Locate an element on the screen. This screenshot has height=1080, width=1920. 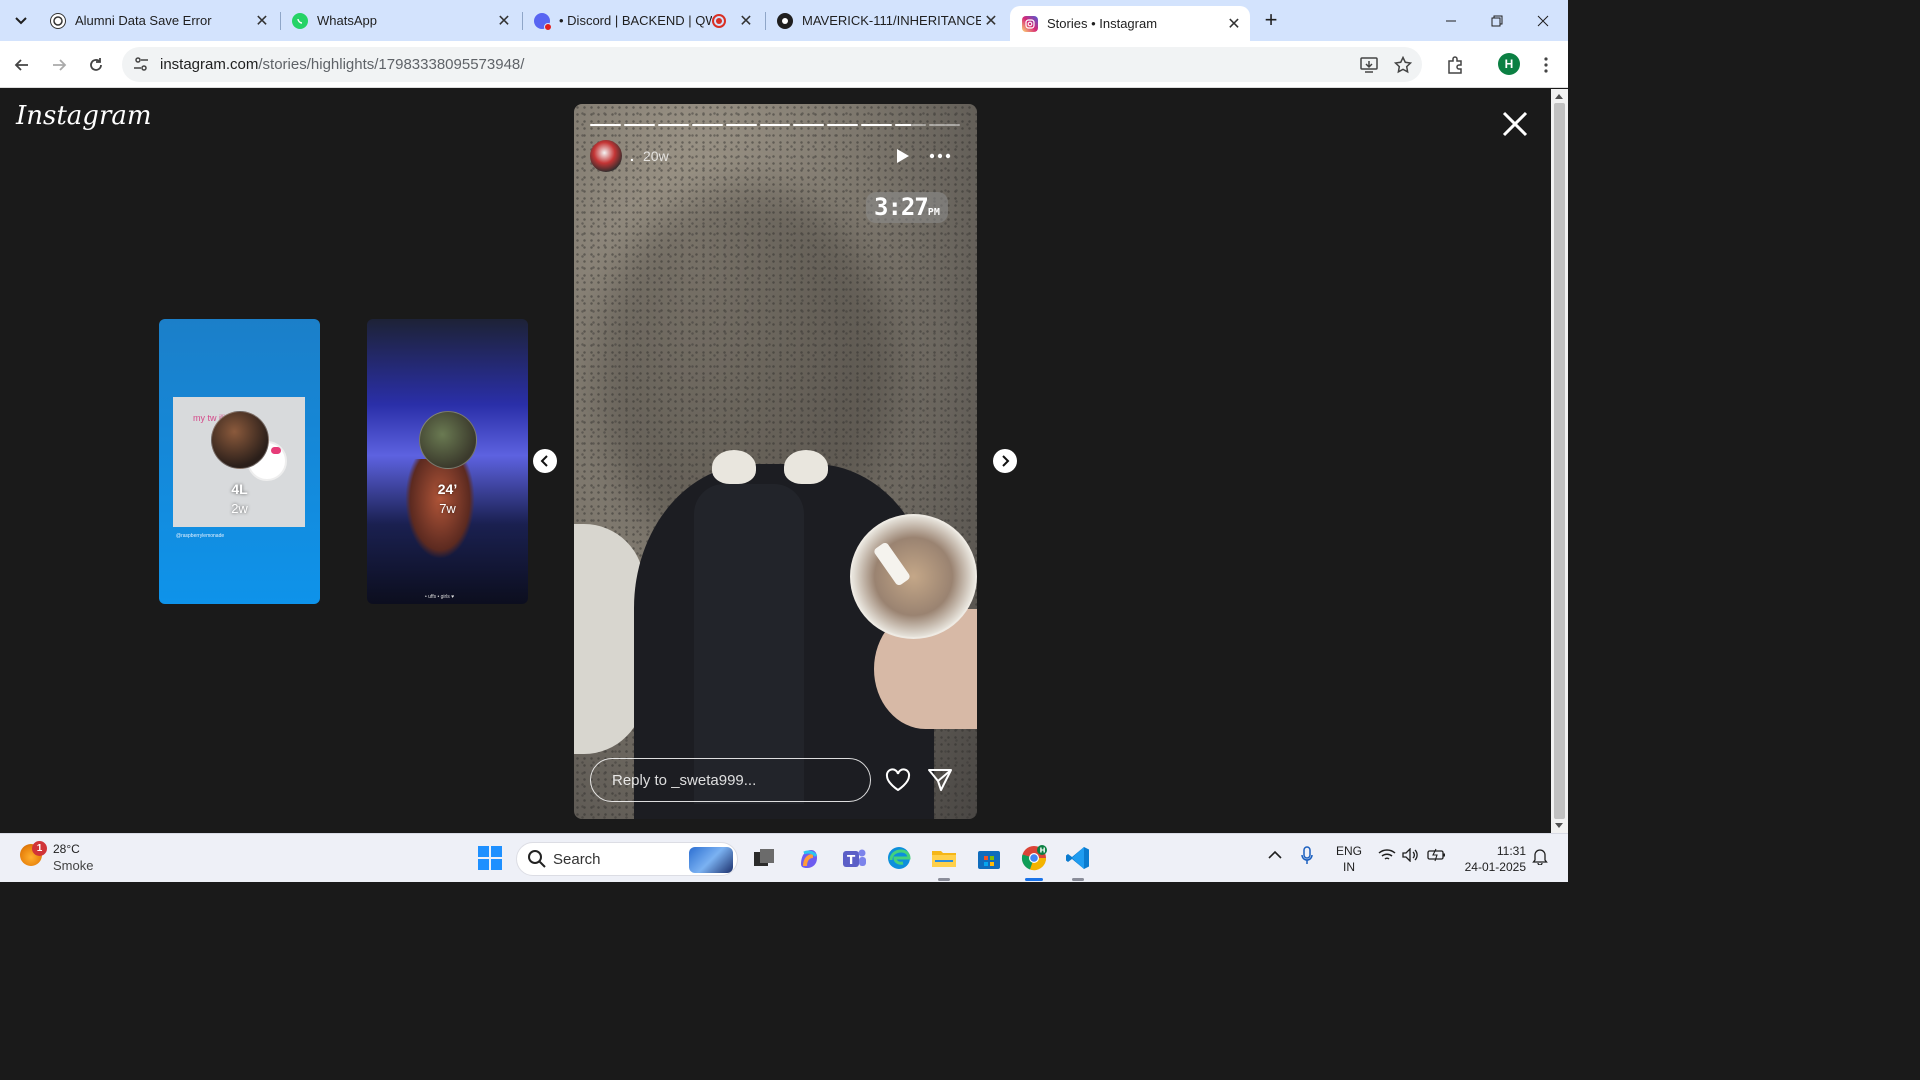
microsoft-store-button is located at coordinates (989, 858).